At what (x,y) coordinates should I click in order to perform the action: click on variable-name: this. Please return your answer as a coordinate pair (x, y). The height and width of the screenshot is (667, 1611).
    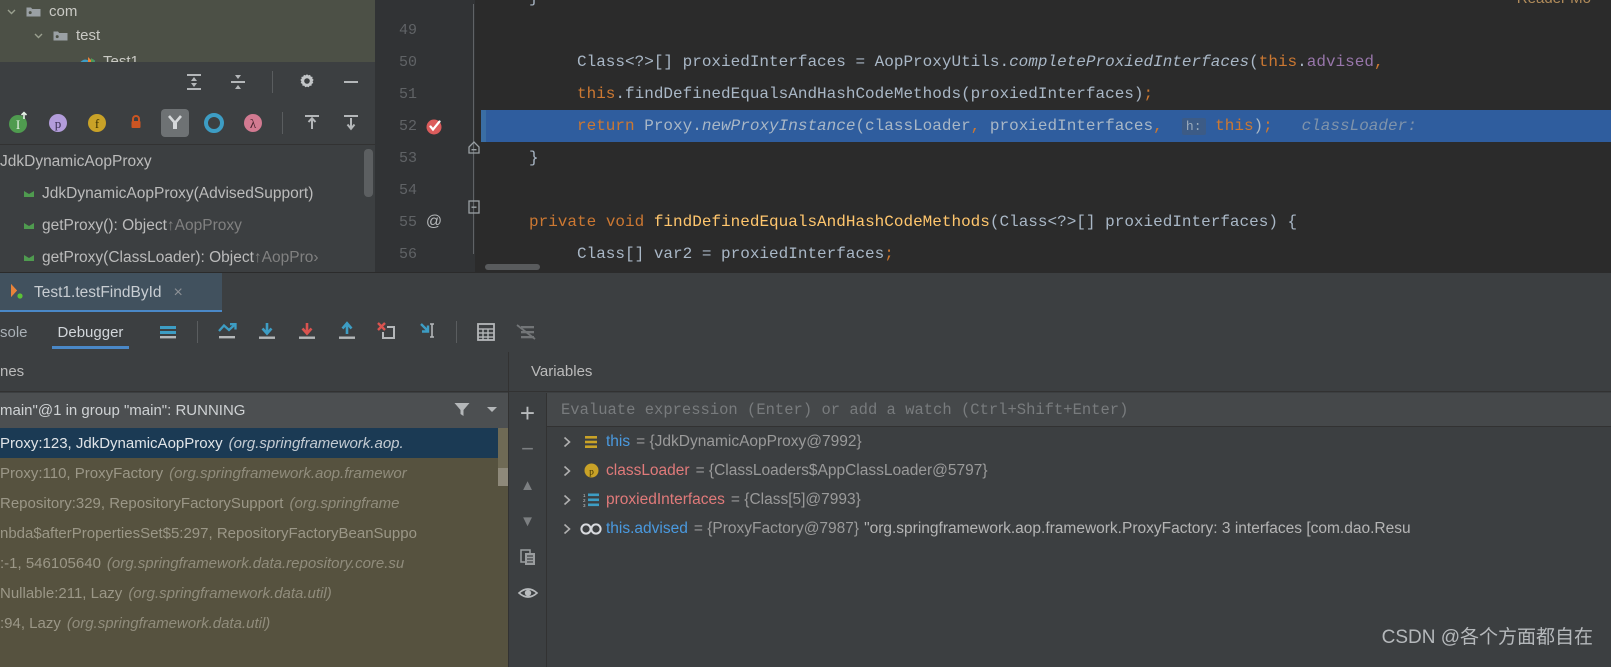
    Looking at the image, I should click on (618, 441).